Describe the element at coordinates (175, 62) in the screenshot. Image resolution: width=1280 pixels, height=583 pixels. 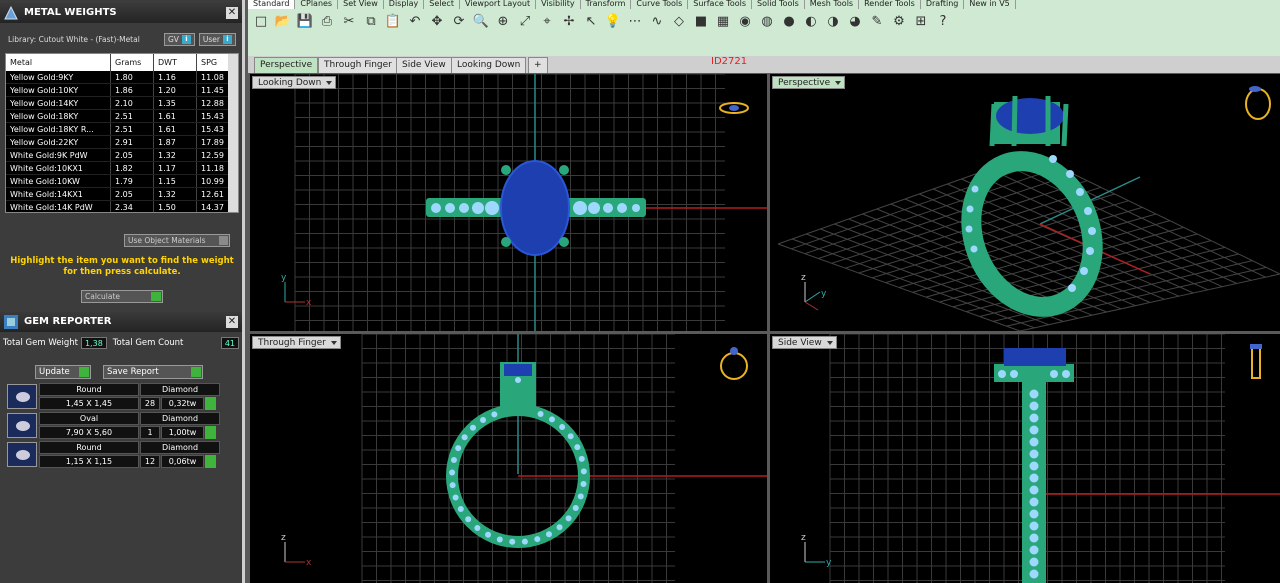
I see `column-header: DWT` at that location.